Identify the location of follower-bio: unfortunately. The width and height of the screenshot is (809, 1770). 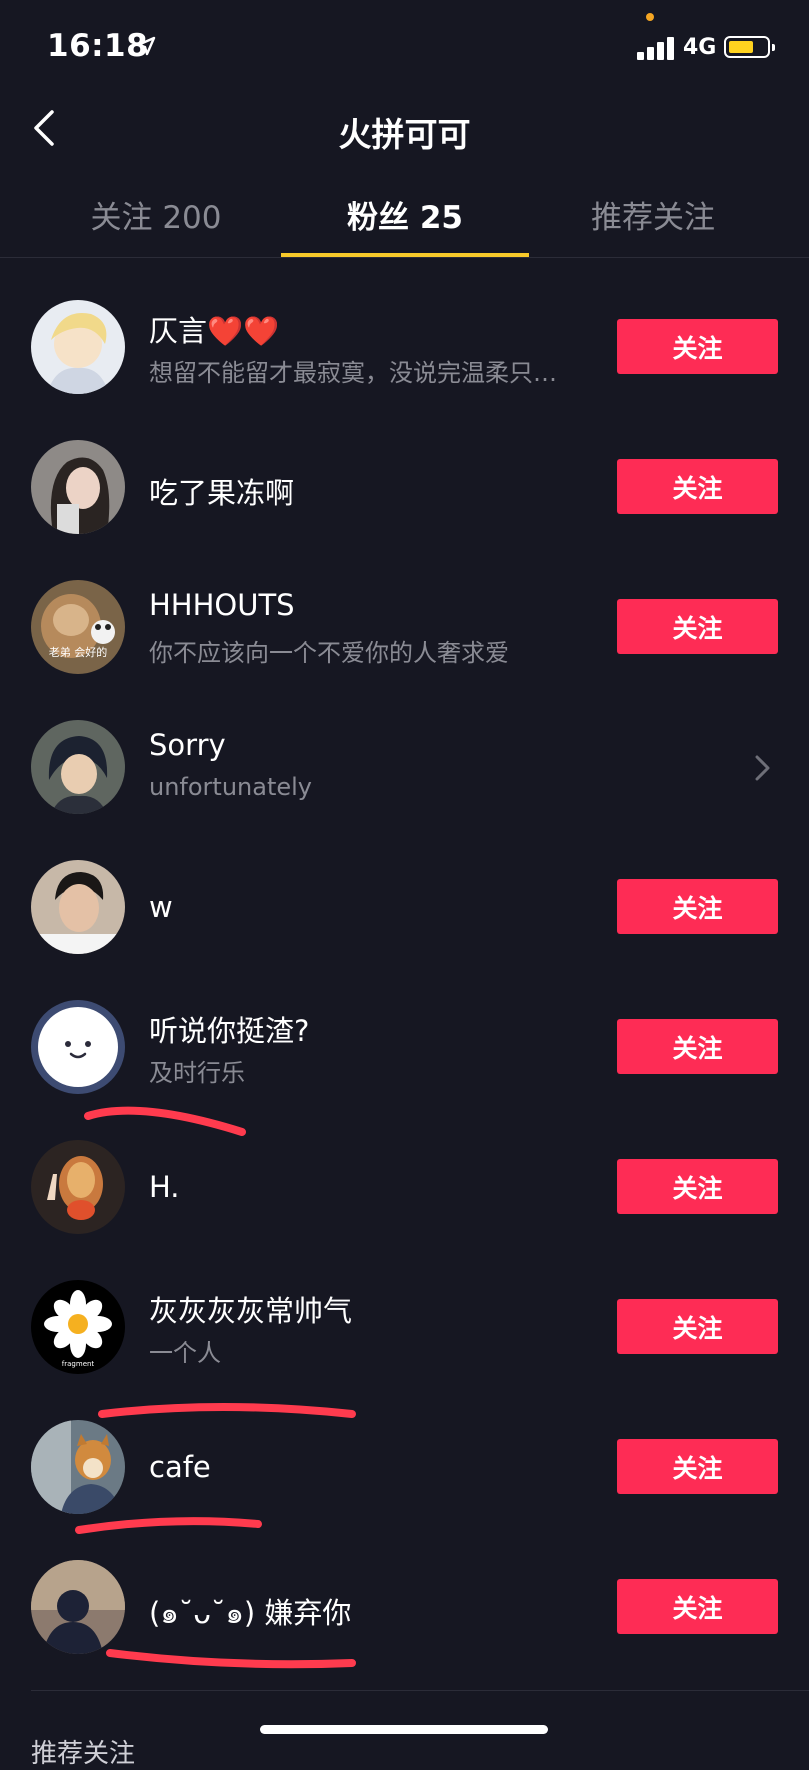
(231, 787).